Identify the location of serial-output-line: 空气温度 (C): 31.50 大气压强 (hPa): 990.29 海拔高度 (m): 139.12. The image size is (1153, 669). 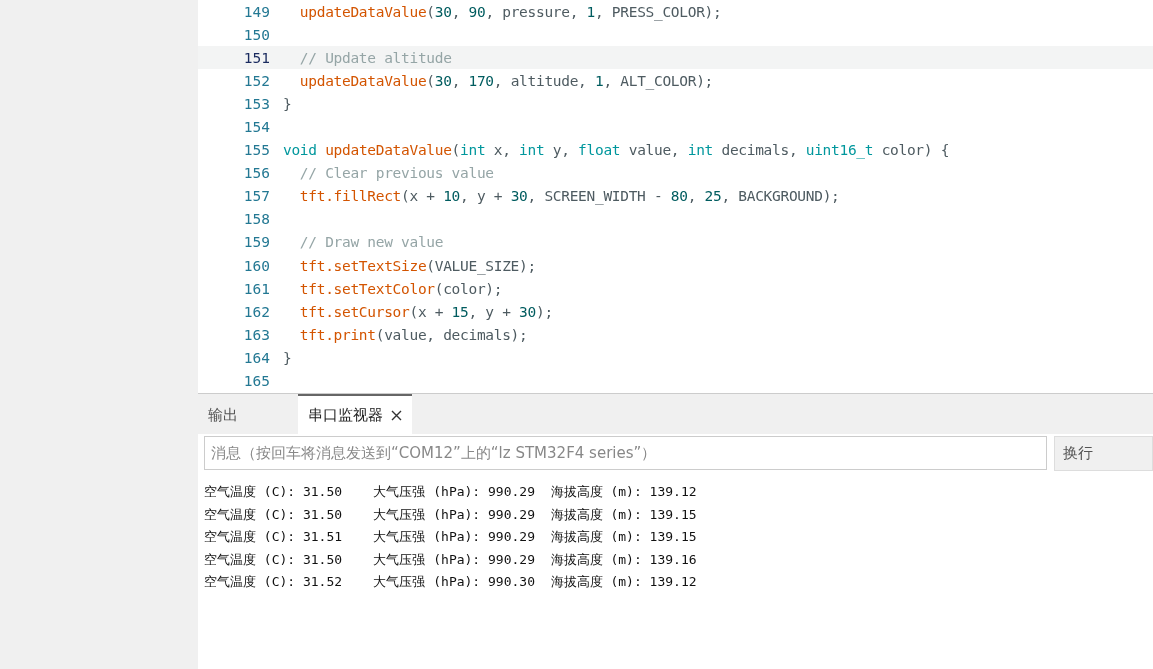
(451, 492).